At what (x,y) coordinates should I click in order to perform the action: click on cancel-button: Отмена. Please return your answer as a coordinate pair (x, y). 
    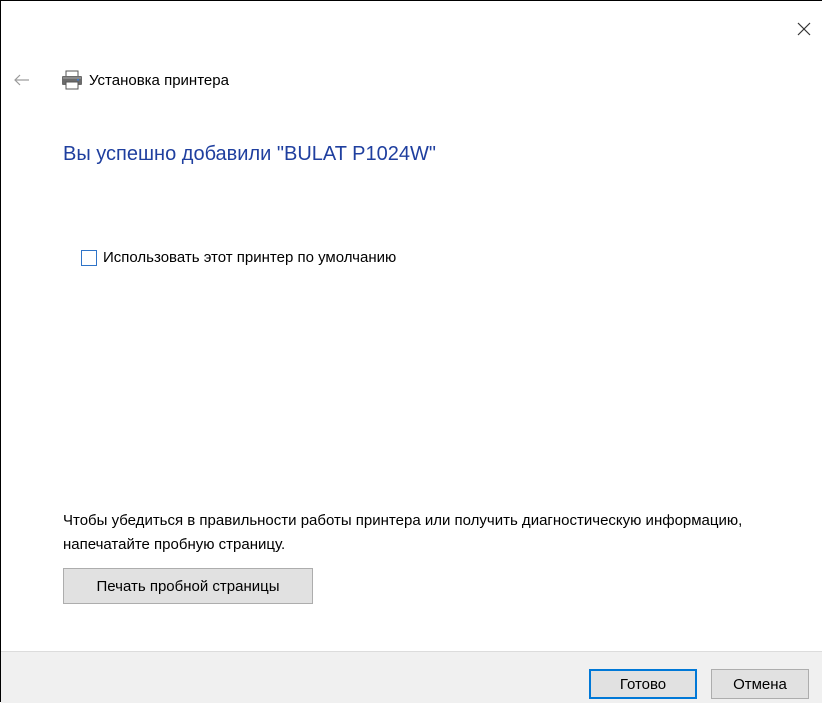
    Looking at the image, I should click on (760, 684).